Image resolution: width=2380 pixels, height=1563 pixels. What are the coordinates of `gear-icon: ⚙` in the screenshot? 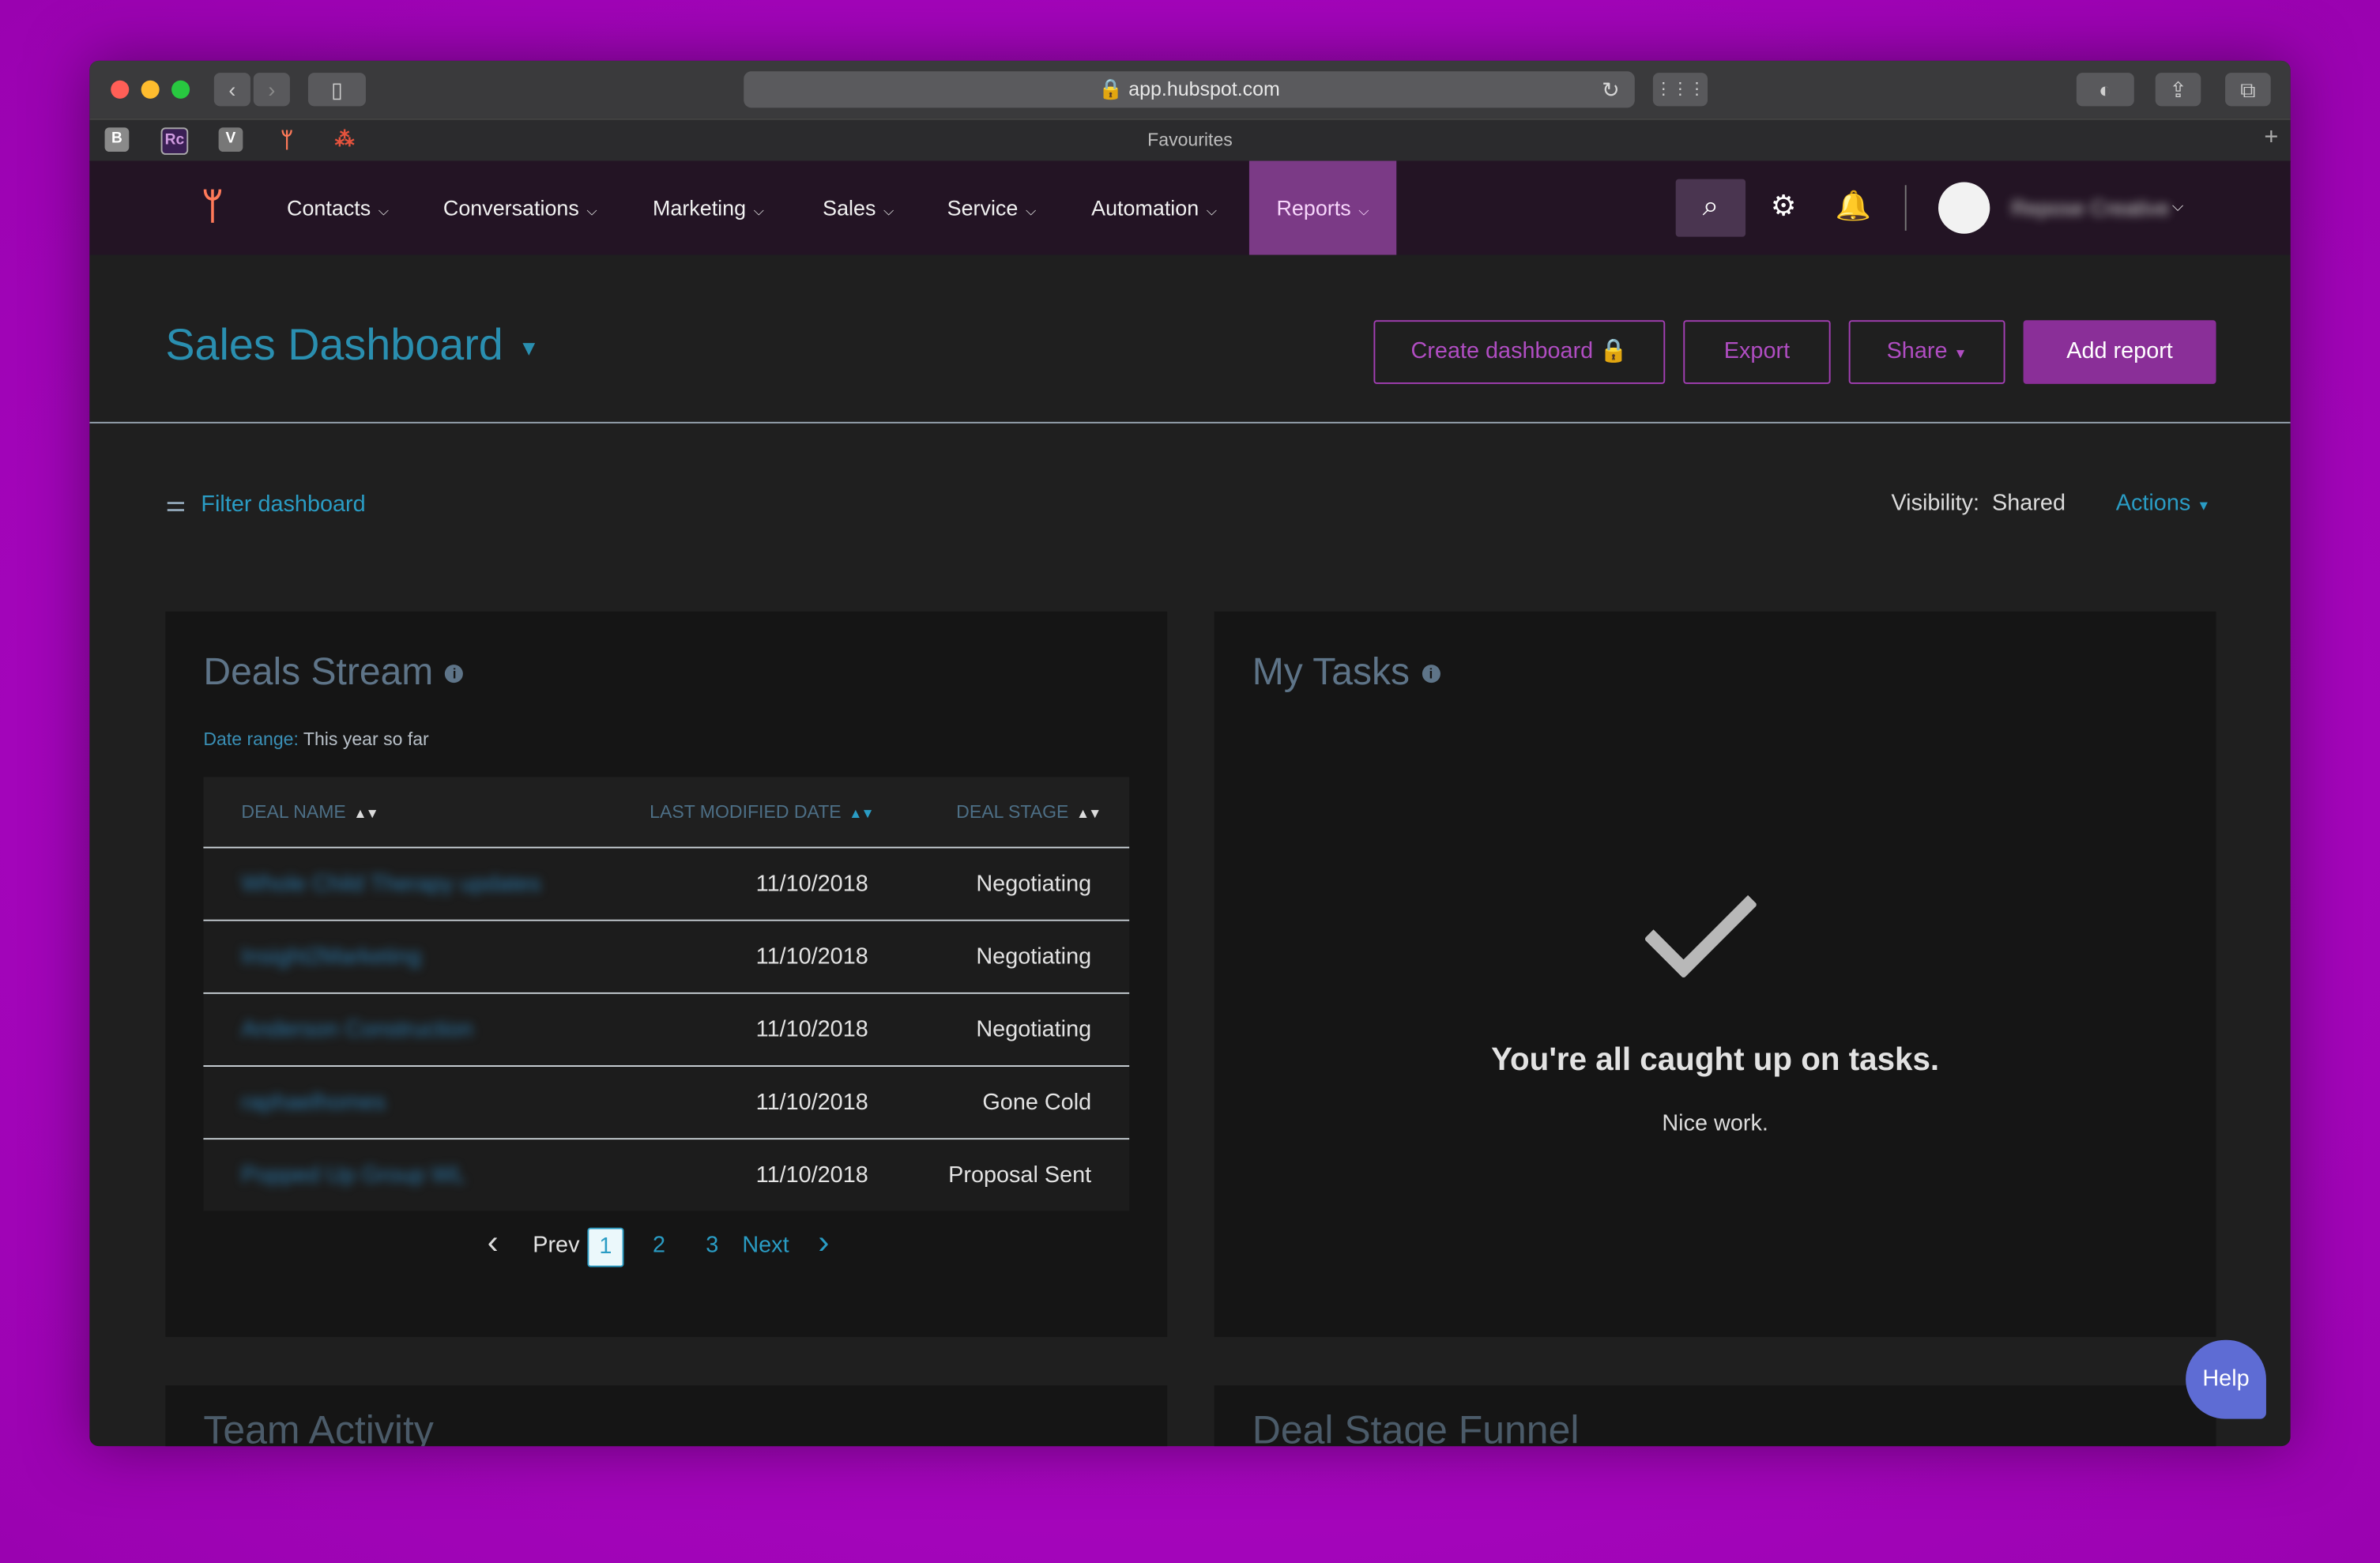 It's located at (1783, 208).